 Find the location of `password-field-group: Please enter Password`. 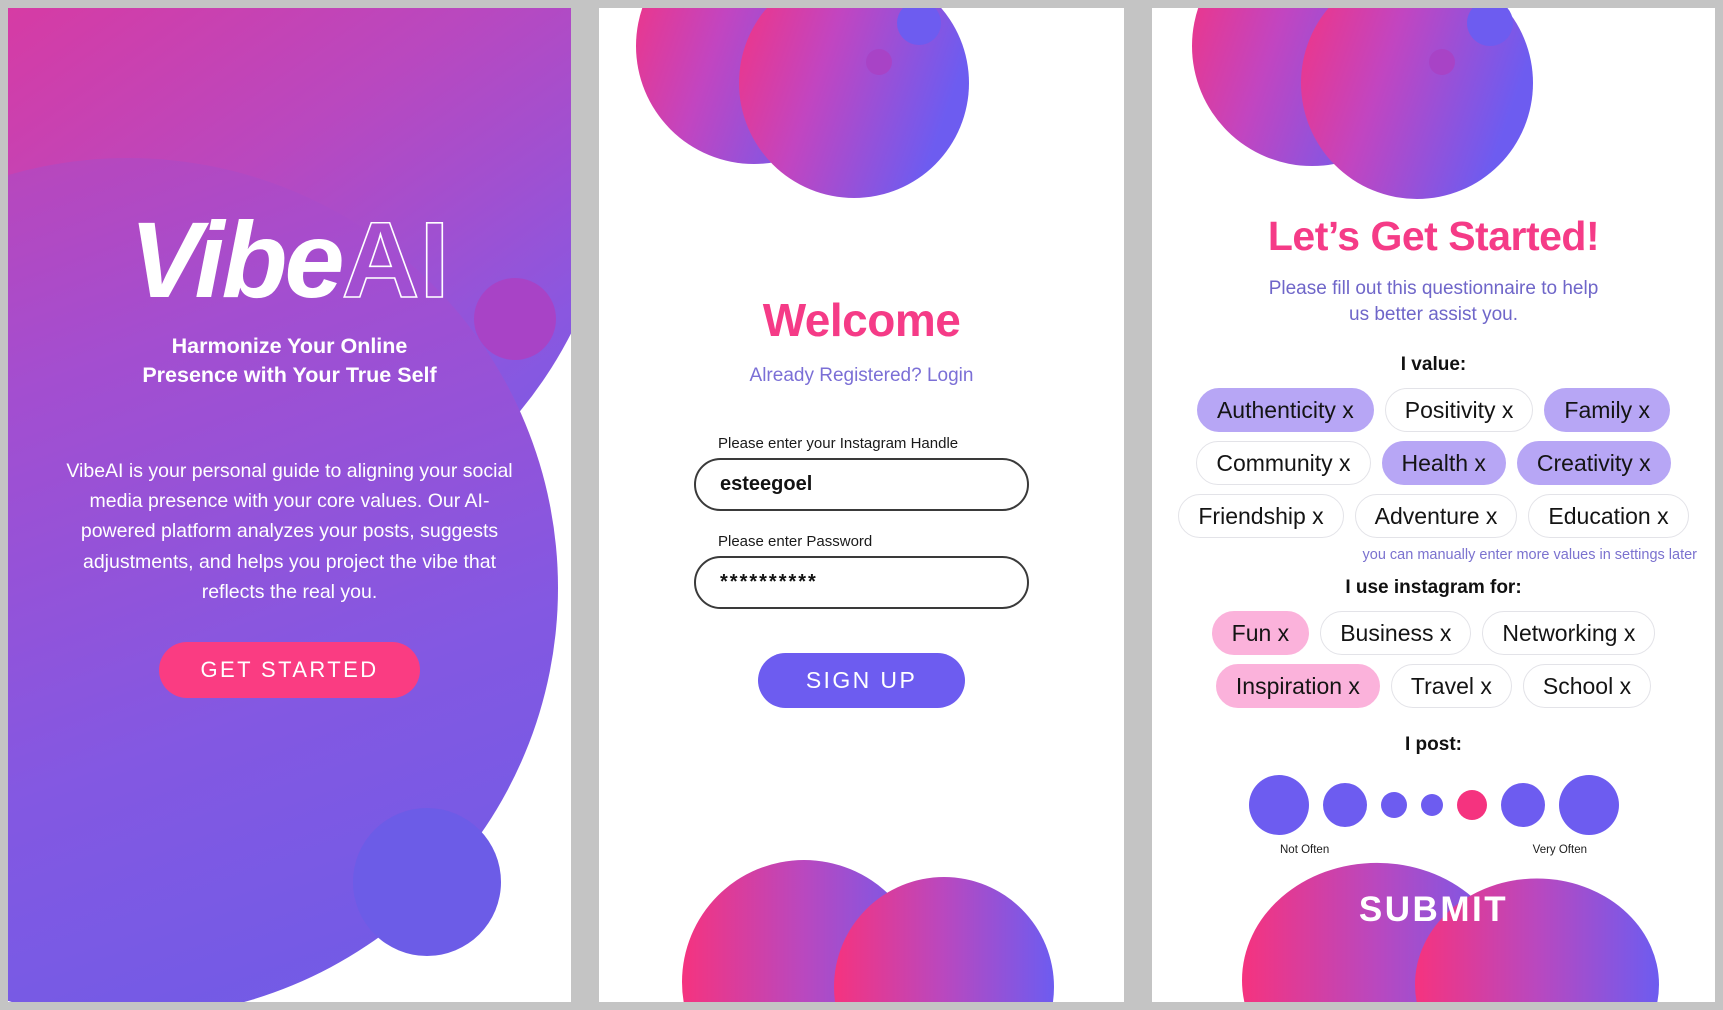

password-field-group: Please enter Password is located at coordinates (861, 571).